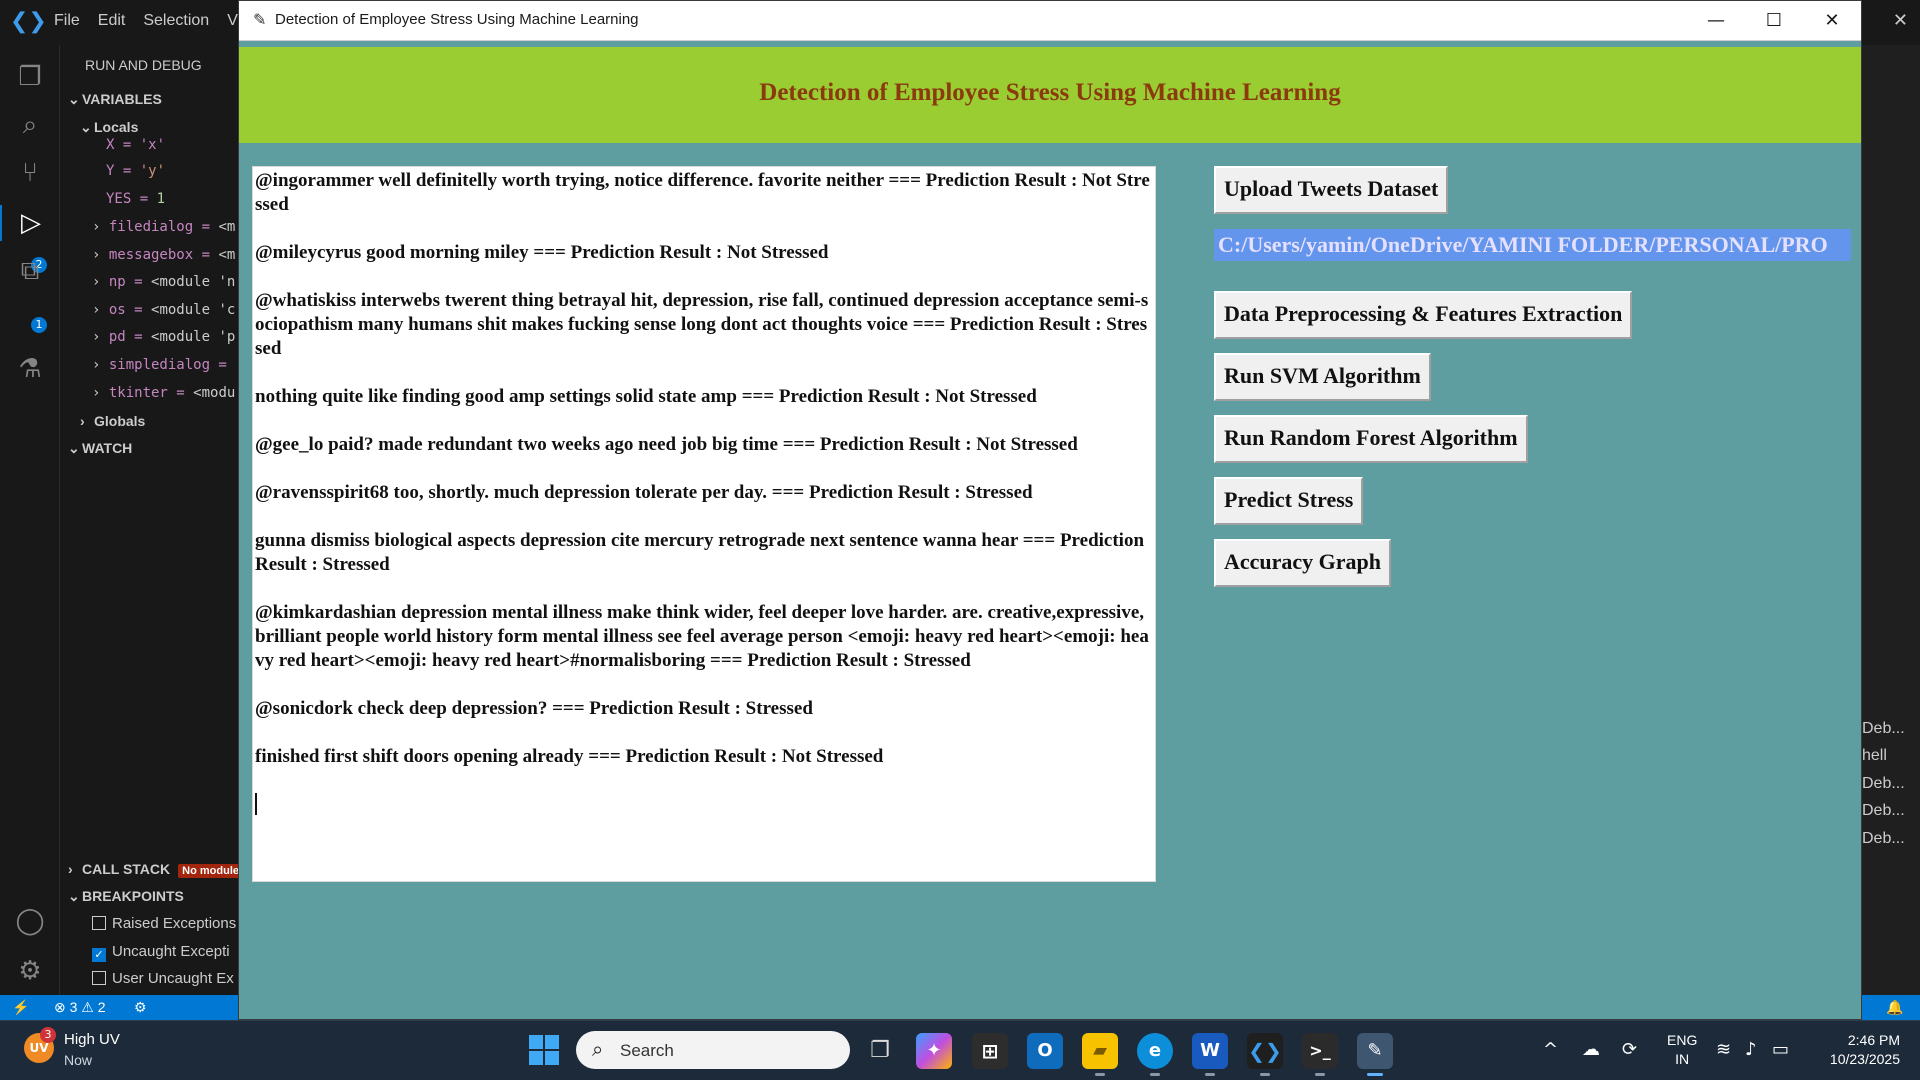 The image size is (1920, 1080). What do you see at coordinates (154, 869) in the screenshot?
I see `call-stack-section: › CALL STACK No module` at bounding box center [154, 869].